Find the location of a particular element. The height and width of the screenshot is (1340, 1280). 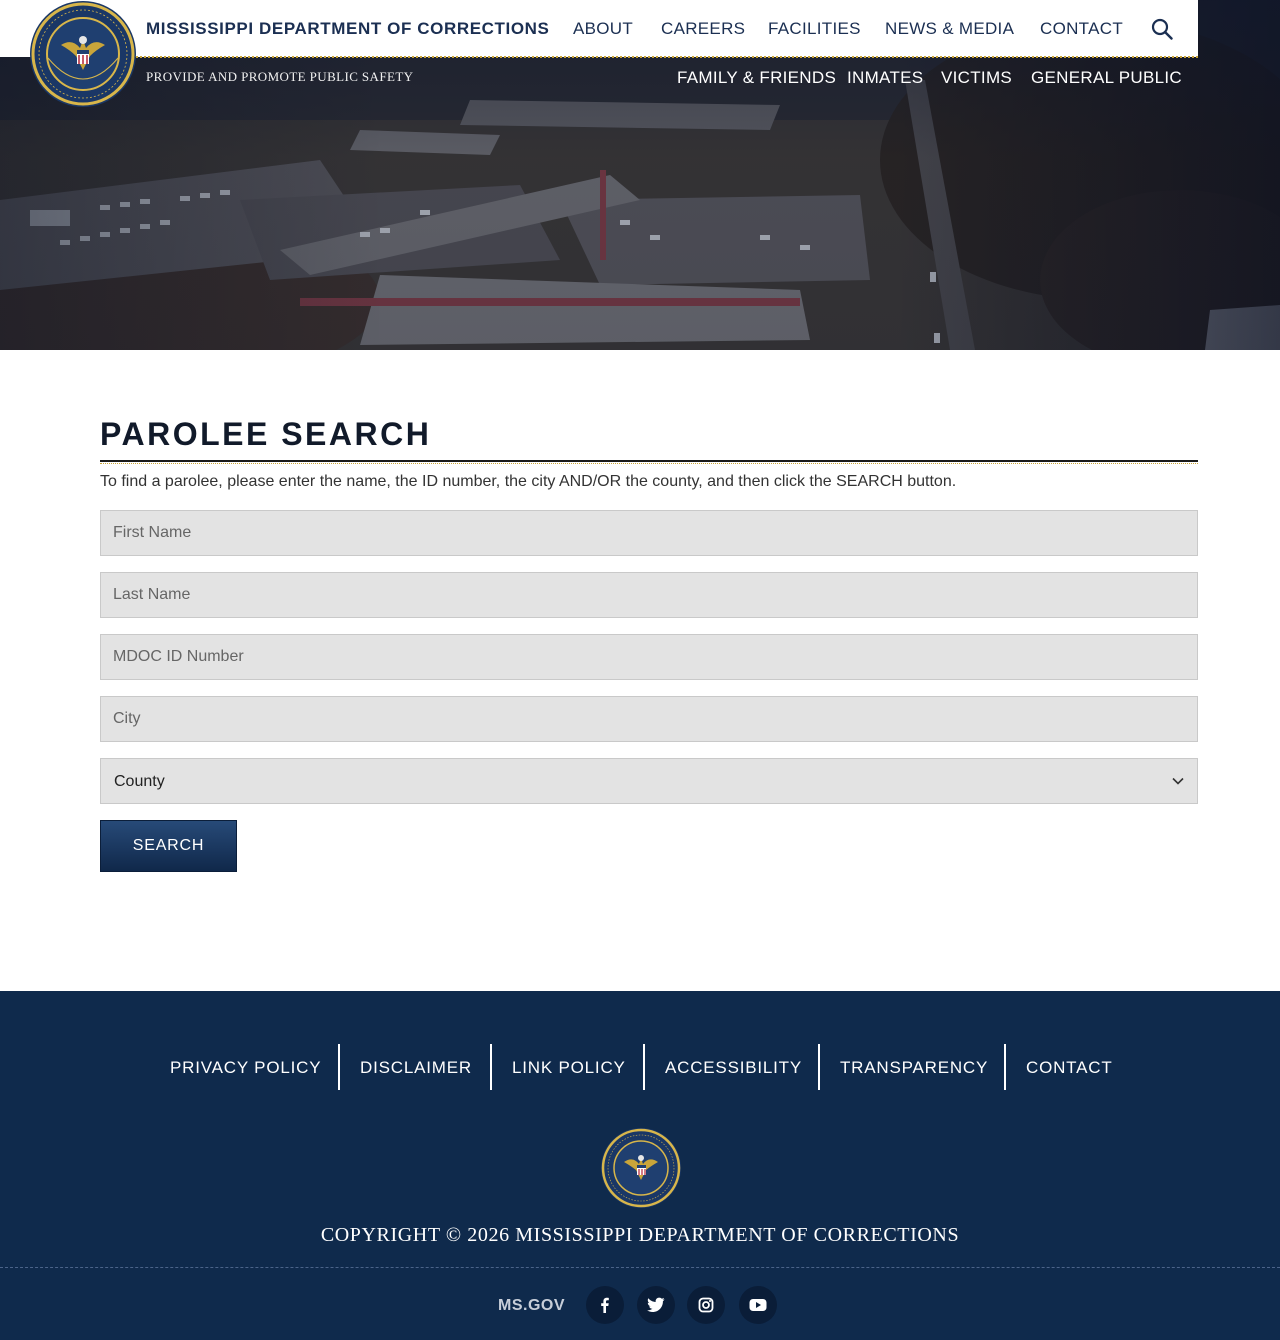

last-name-input is located at coordinates (649, 595).